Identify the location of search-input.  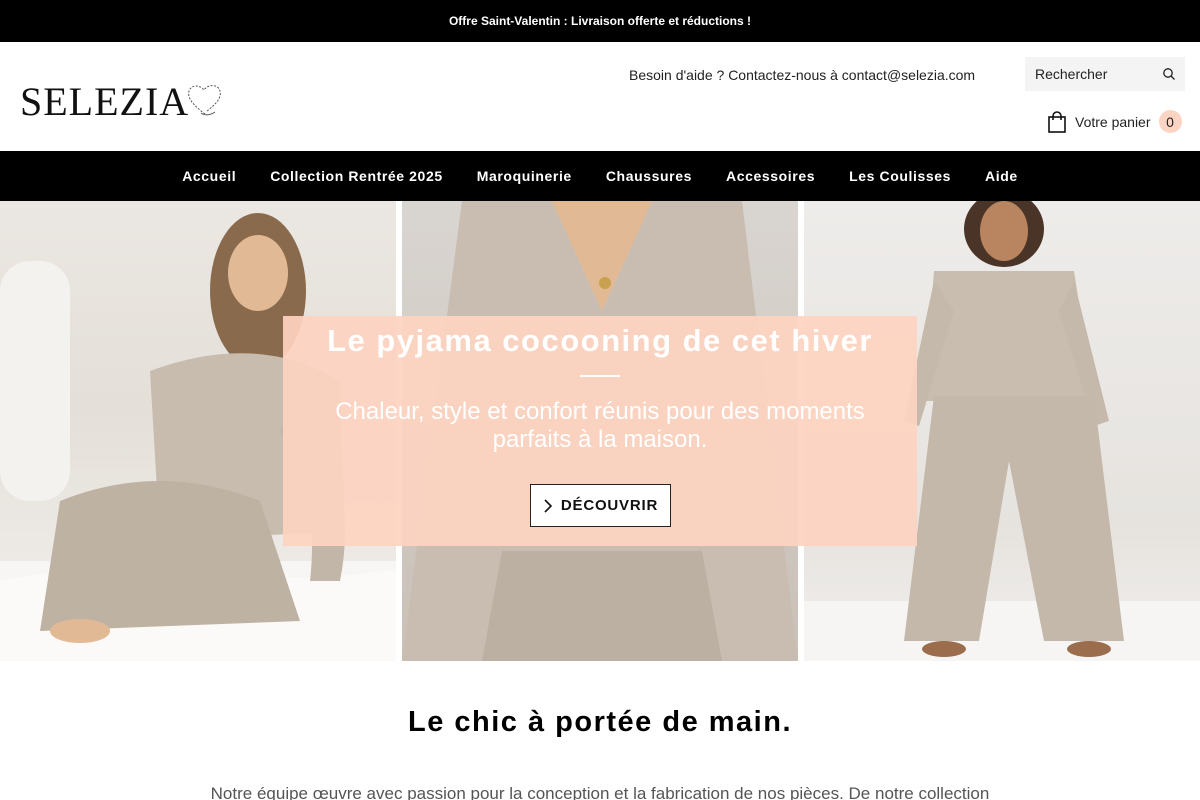
(1097, 74).